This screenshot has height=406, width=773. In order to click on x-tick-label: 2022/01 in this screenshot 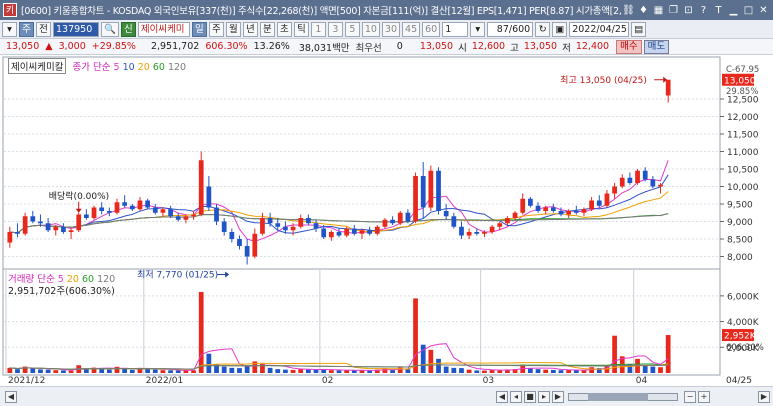, I will do `click(164, 380)`.